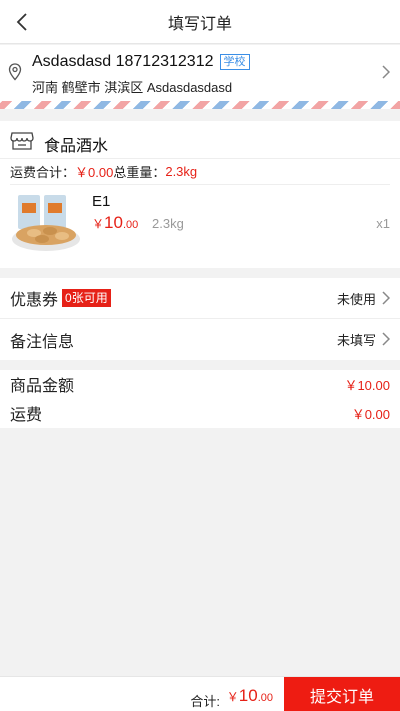  What do you see at coordinates (46, 223) in the screenshot?
I see `product-image` at bounding box center [46, 223].